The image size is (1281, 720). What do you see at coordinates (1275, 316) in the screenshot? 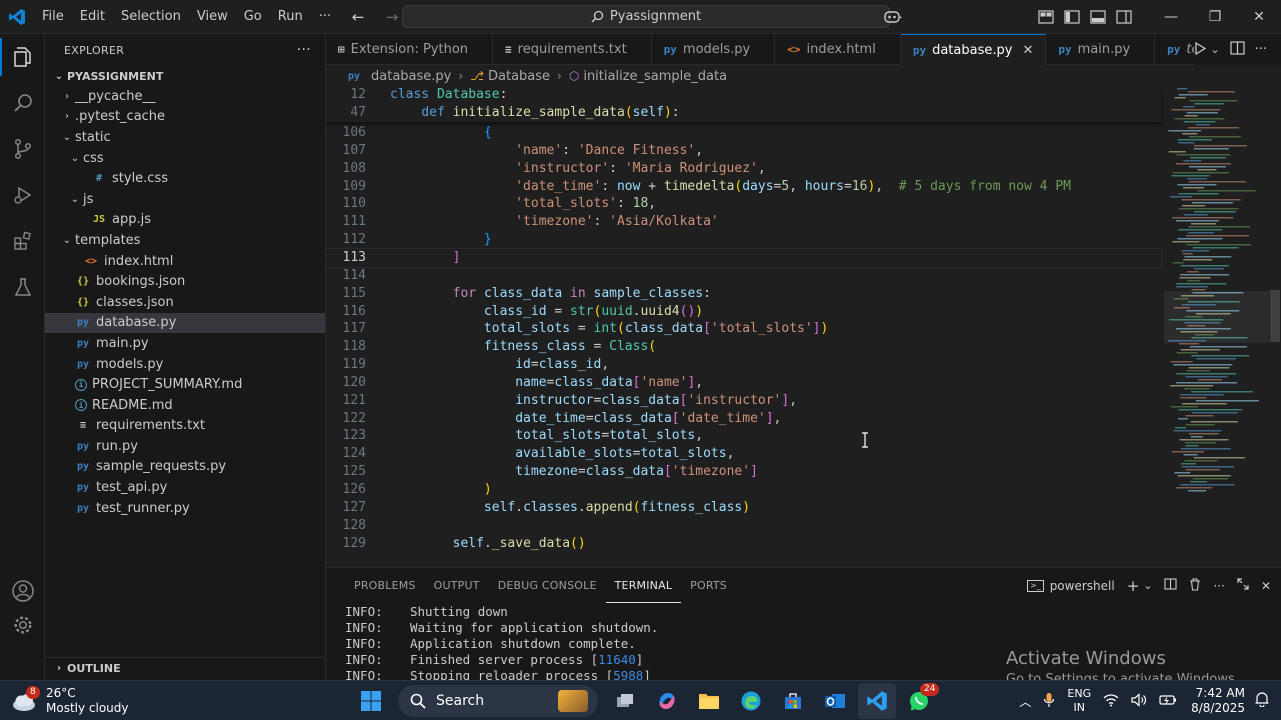
I see `scrollbar-thumb` at bounding box center [1275, 316].